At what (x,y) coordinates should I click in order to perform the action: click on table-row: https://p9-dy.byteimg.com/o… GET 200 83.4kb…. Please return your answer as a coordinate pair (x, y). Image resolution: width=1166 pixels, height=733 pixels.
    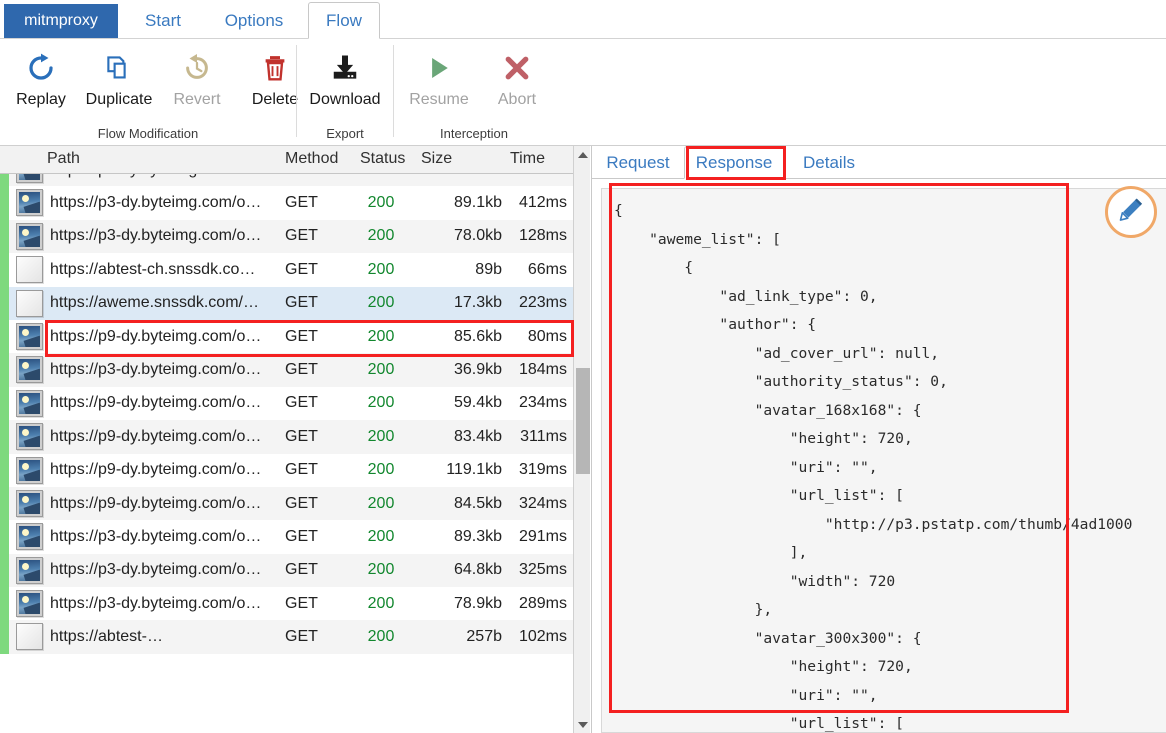
    Looking at the image, I should click on (286, 437).